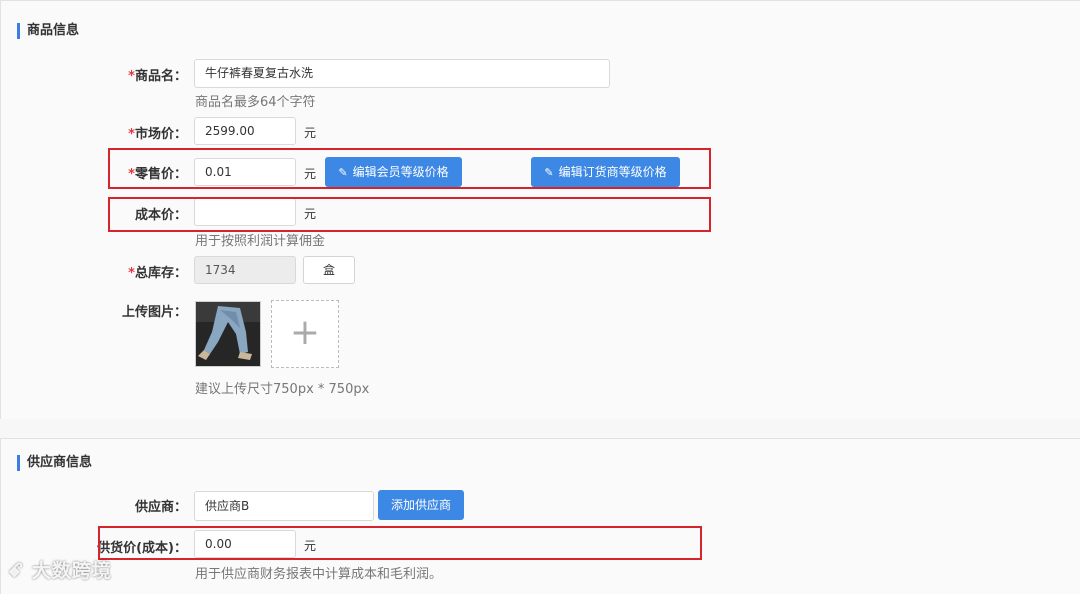 The width and height of the screenshot is (1080, 594). What do you see at coordinates (310, 214) in the screenshot?
I see `cost-price-unit: 元` at bounding box center [310, 214].